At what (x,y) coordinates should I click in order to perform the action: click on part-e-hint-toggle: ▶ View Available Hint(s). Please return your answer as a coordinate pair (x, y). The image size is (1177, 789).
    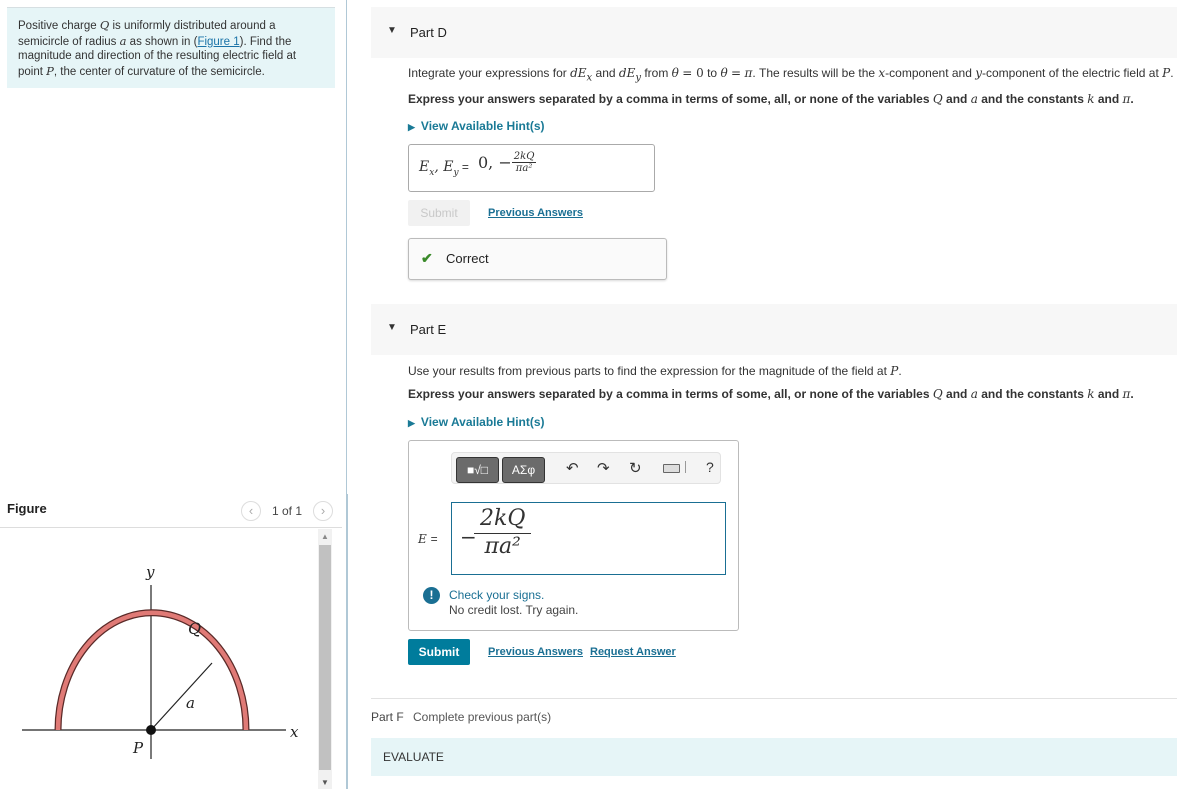
    Looking at the image, I should click on (476, 422).